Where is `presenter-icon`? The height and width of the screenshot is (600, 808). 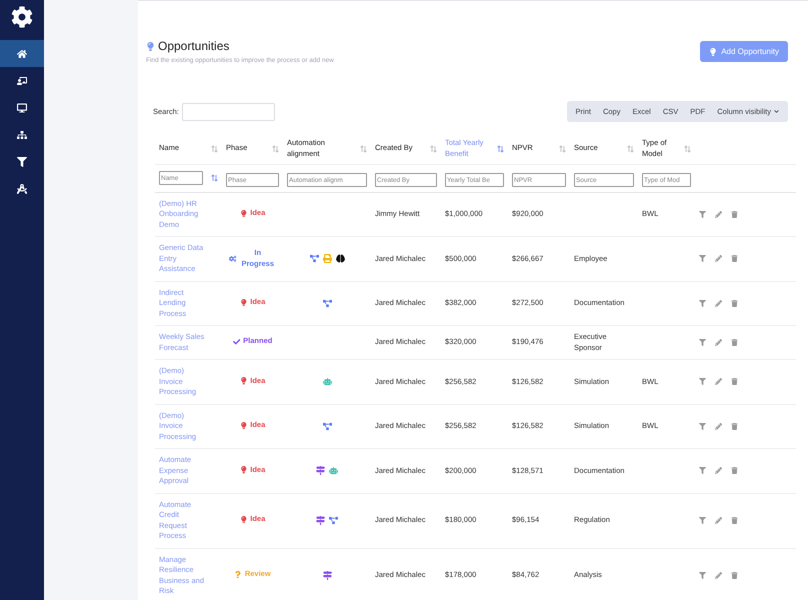 presenter-icon is located at coordinates (22, 81).